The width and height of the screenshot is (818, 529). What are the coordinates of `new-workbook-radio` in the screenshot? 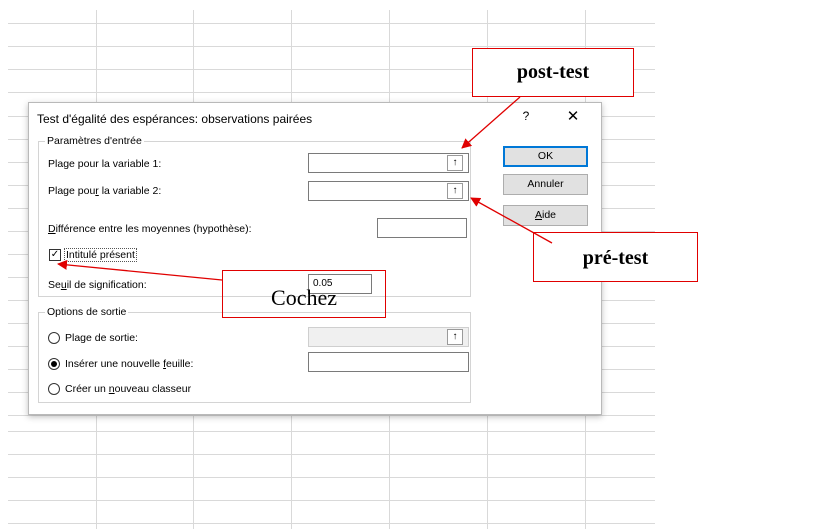 It's located at (54, 389).